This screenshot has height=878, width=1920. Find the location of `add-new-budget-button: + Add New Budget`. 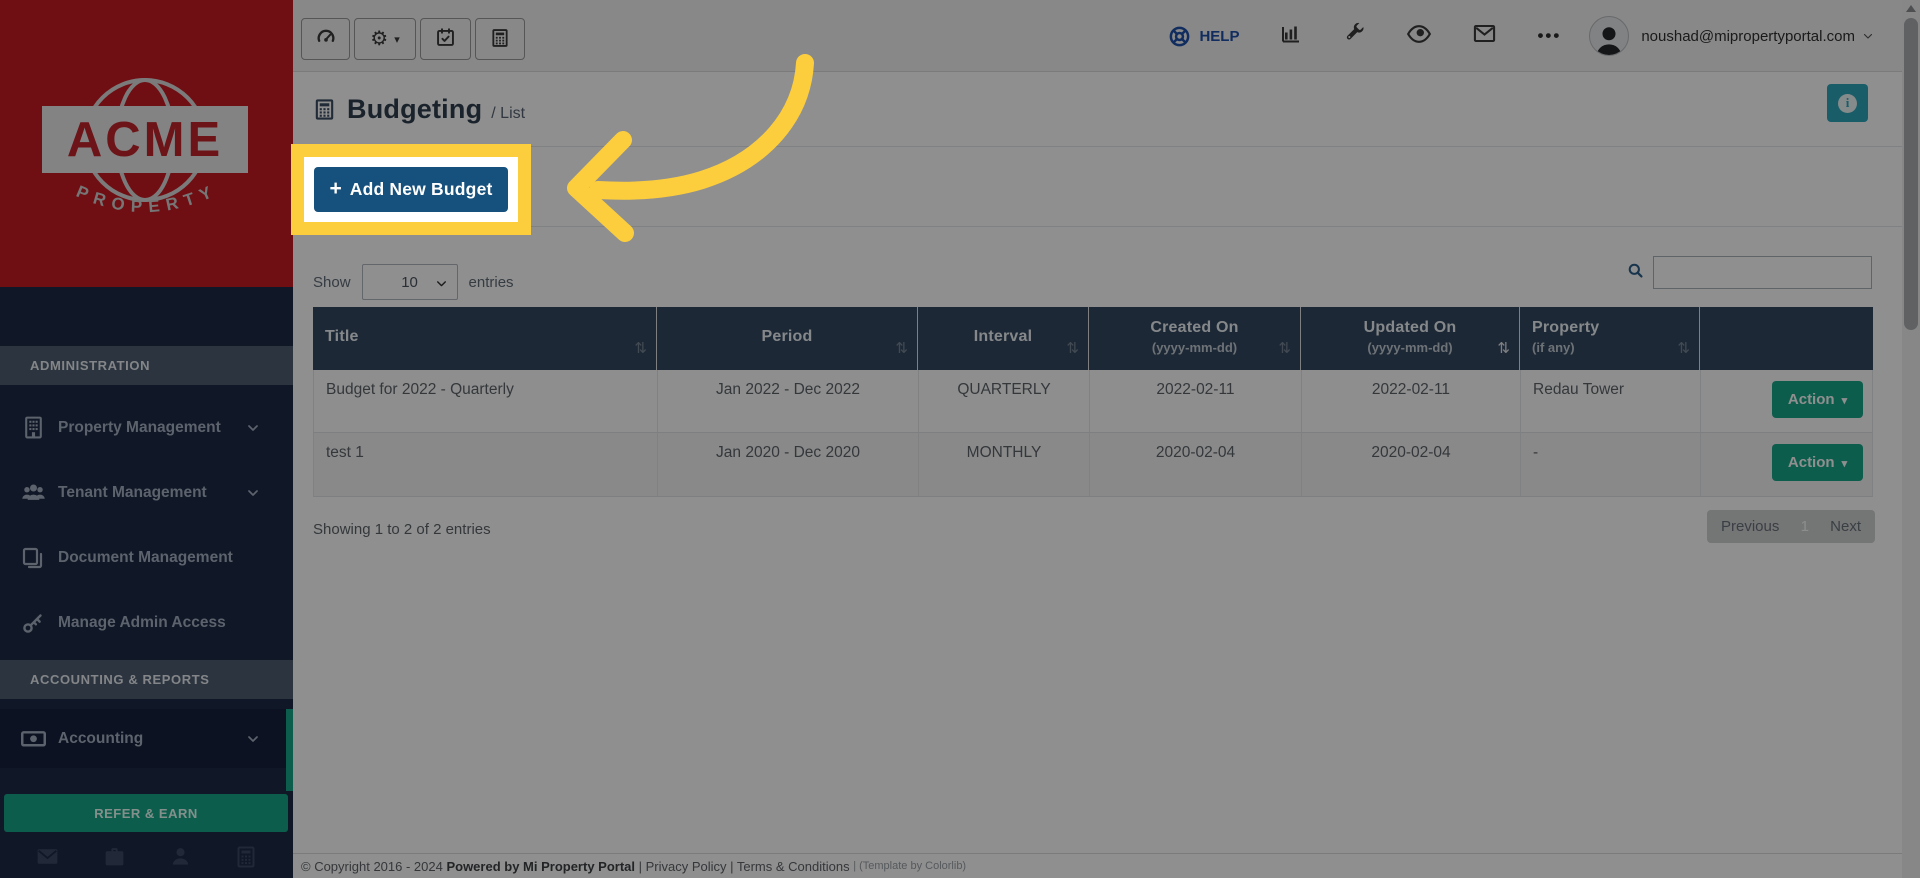

add-new-budget-button: + Add New Budget is located at coordinates (411, 189).